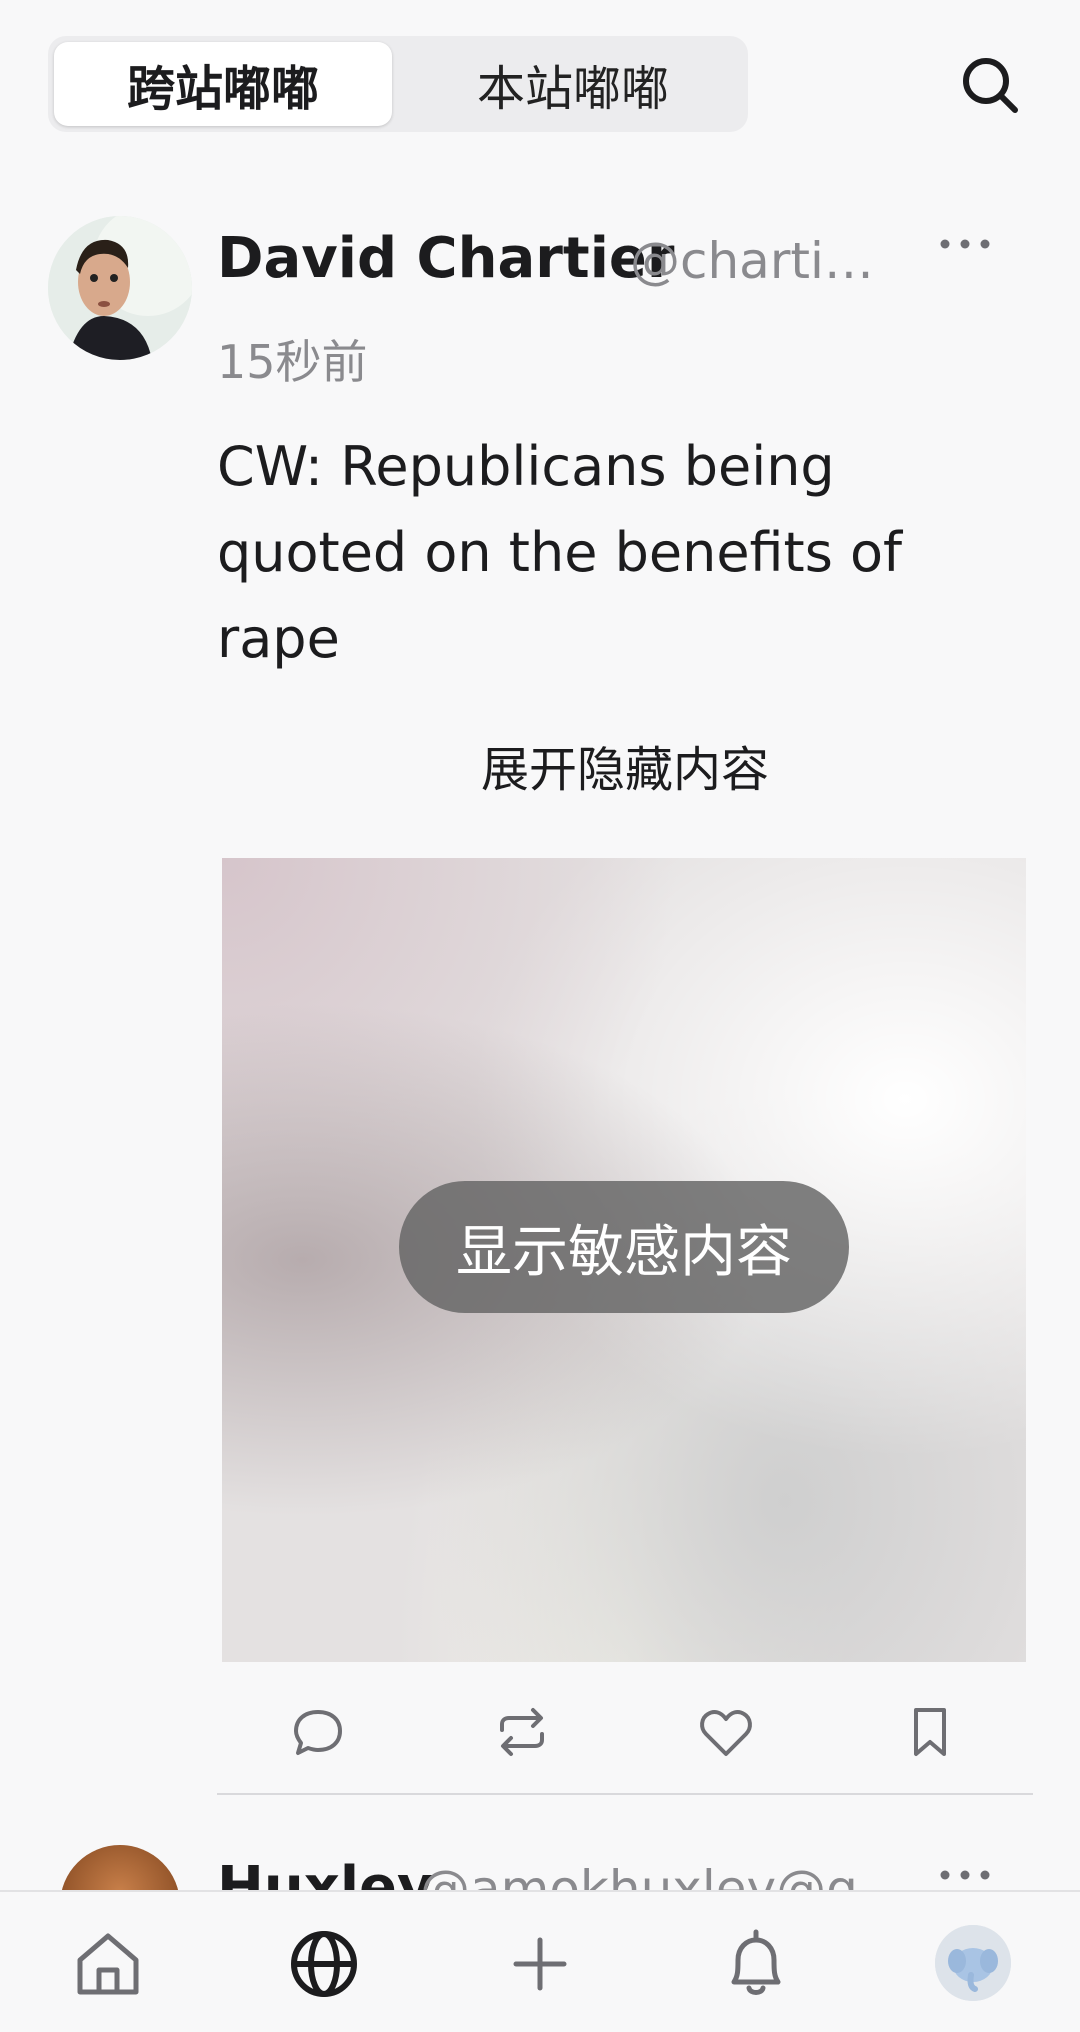  I want to click on author-avatar, so click(120, 288).